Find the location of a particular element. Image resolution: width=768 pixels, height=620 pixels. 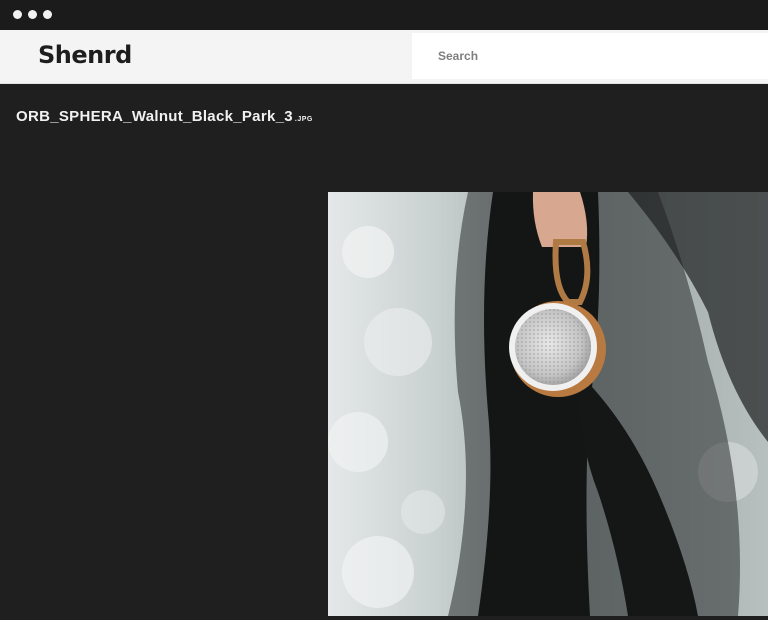

app-header: Shenrd Search is located at coordinates (384, 57).